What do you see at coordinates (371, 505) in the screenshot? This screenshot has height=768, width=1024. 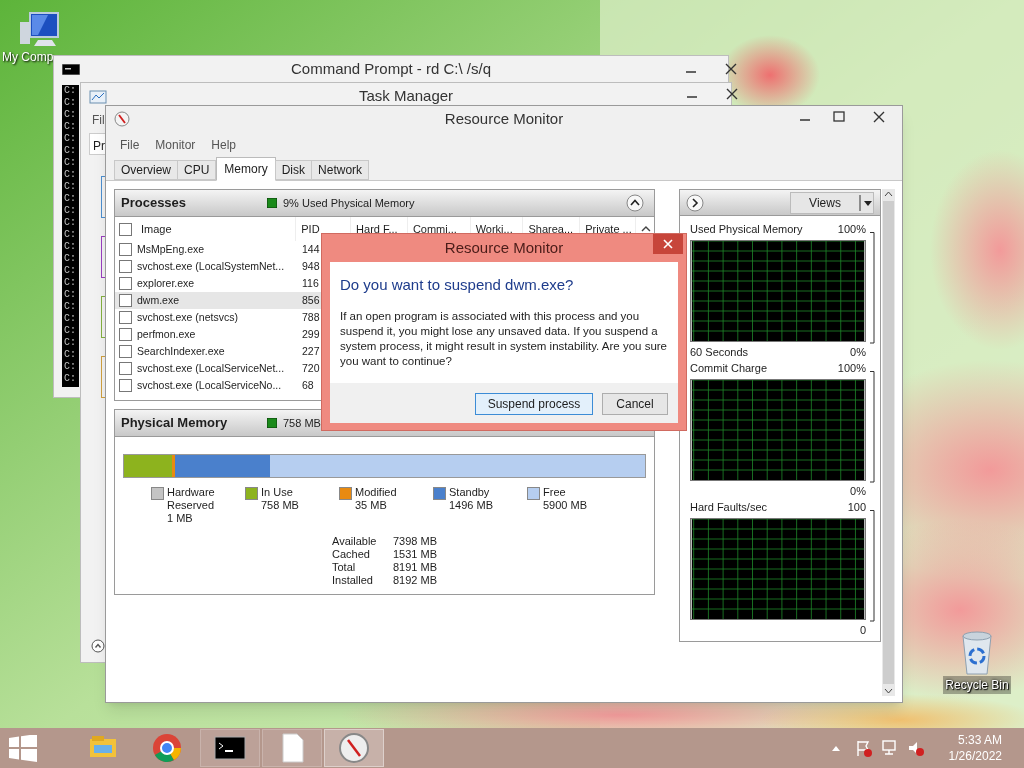 I see `legend-value: 35 MB` at bounding box center [371, 505].